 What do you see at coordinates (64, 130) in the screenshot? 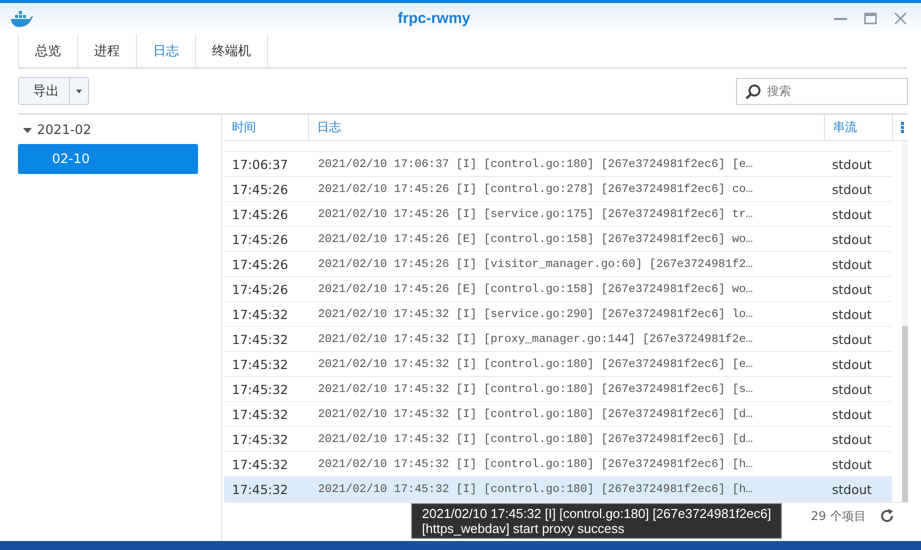
I see `tree-item-label: 2021-02` at bounding box center [64, 130].